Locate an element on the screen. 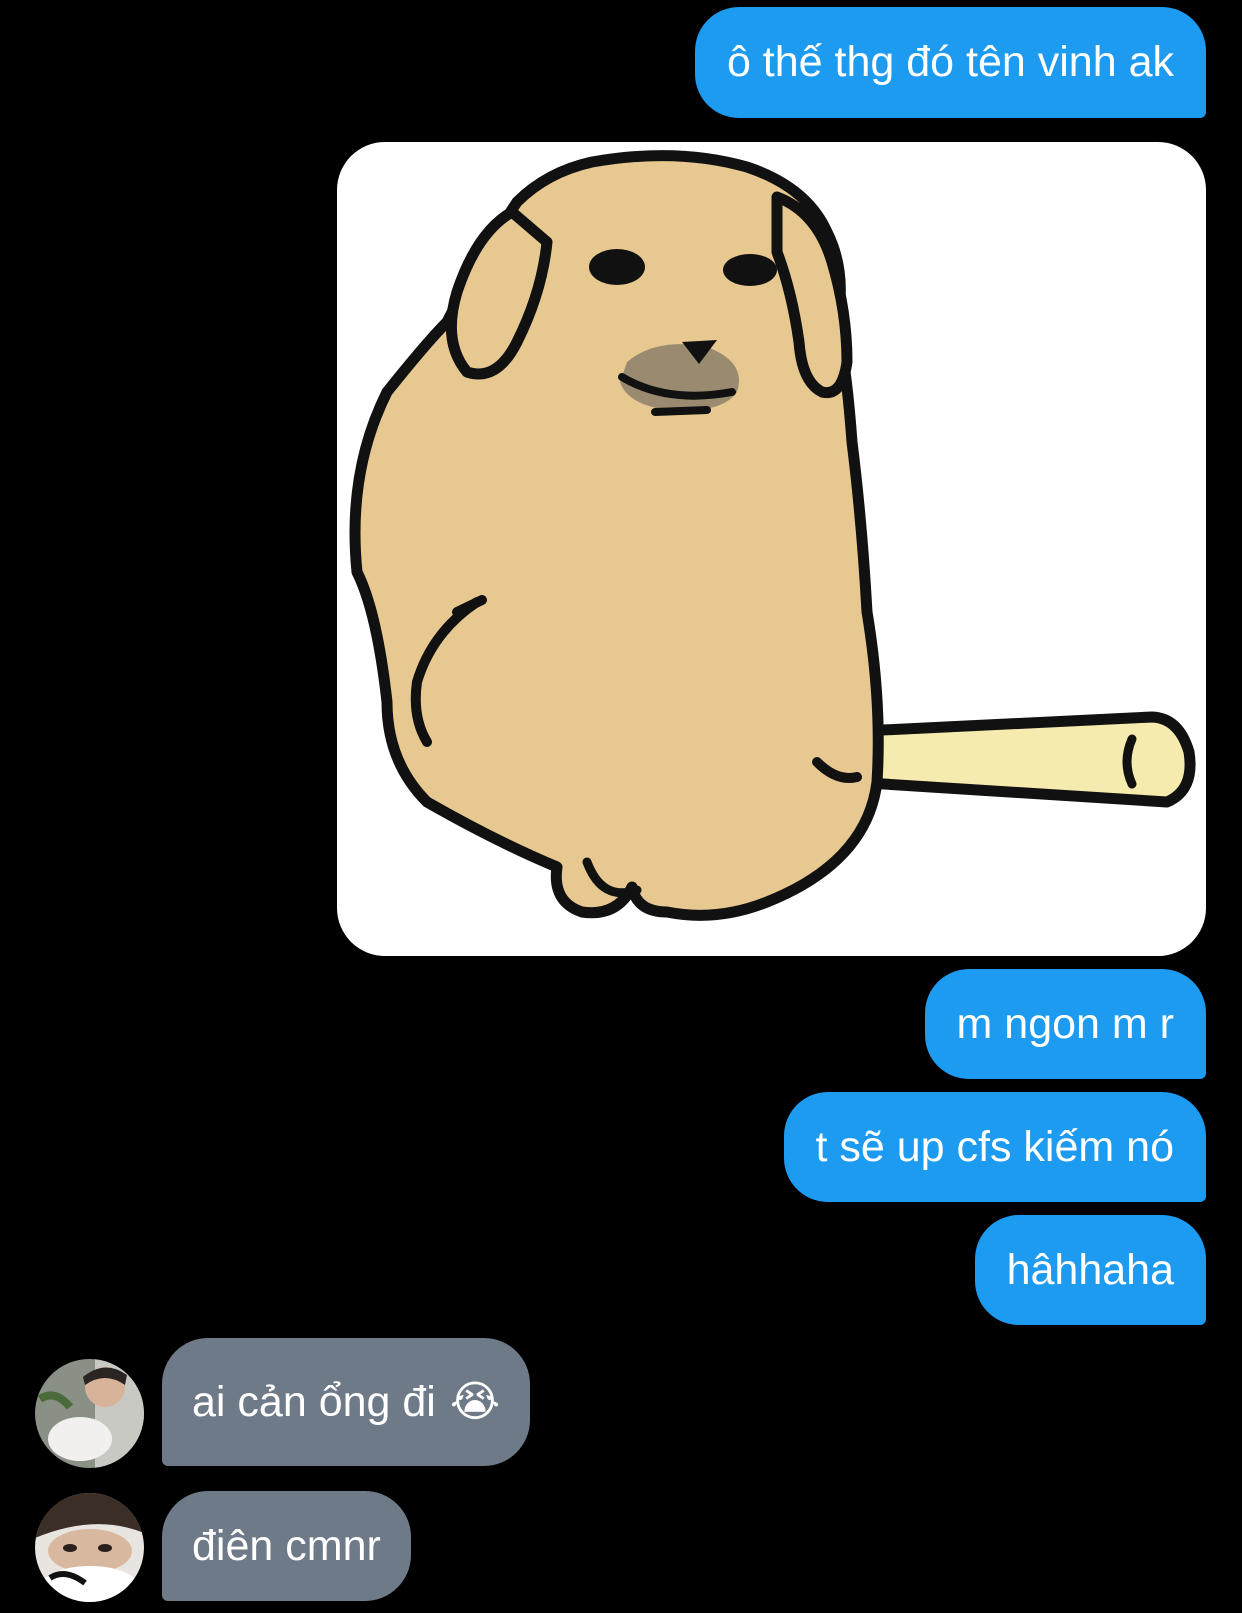 The image size is (1242, 1613). crying-face-icon: 😭 is located at coordinates (475, 1401).